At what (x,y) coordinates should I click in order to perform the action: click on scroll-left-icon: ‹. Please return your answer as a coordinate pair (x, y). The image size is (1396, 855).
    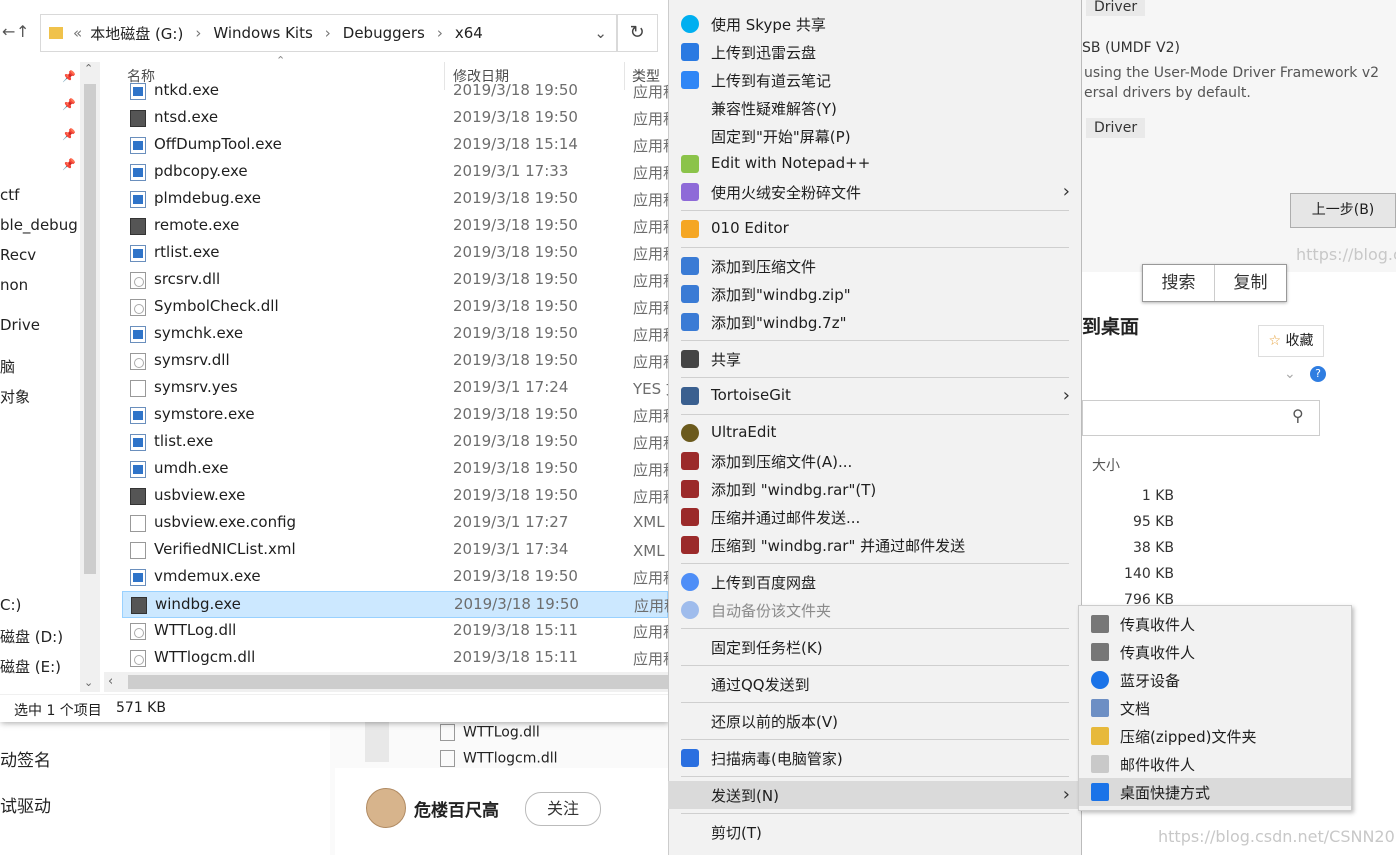
    Looking at the image, I should click on (110, 681).